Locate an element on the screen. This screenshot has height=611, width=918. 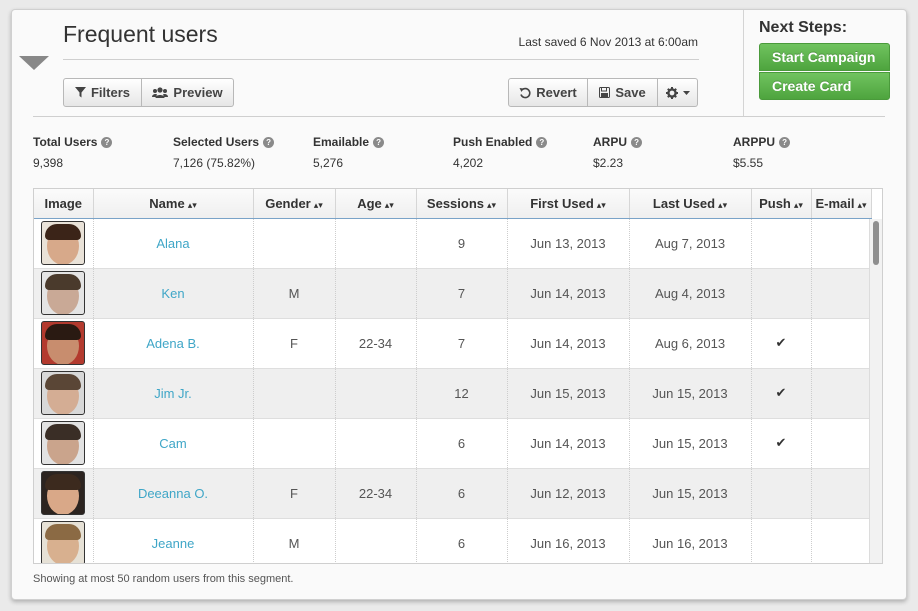
user-name-link: Ken is located at coordinates (173, 293).